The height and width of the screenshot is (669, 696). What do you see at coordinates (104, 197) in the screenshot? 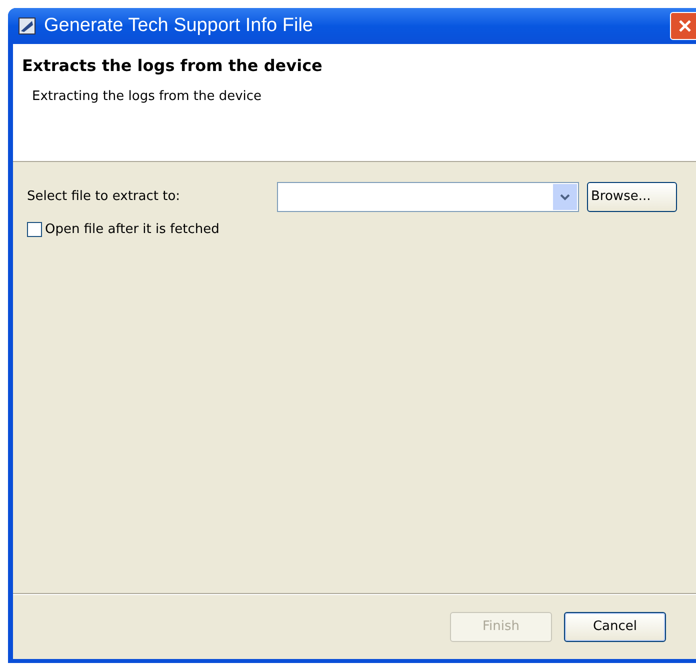
I see `file-label: Select file to extract to:` at bounding box center [104, 197].